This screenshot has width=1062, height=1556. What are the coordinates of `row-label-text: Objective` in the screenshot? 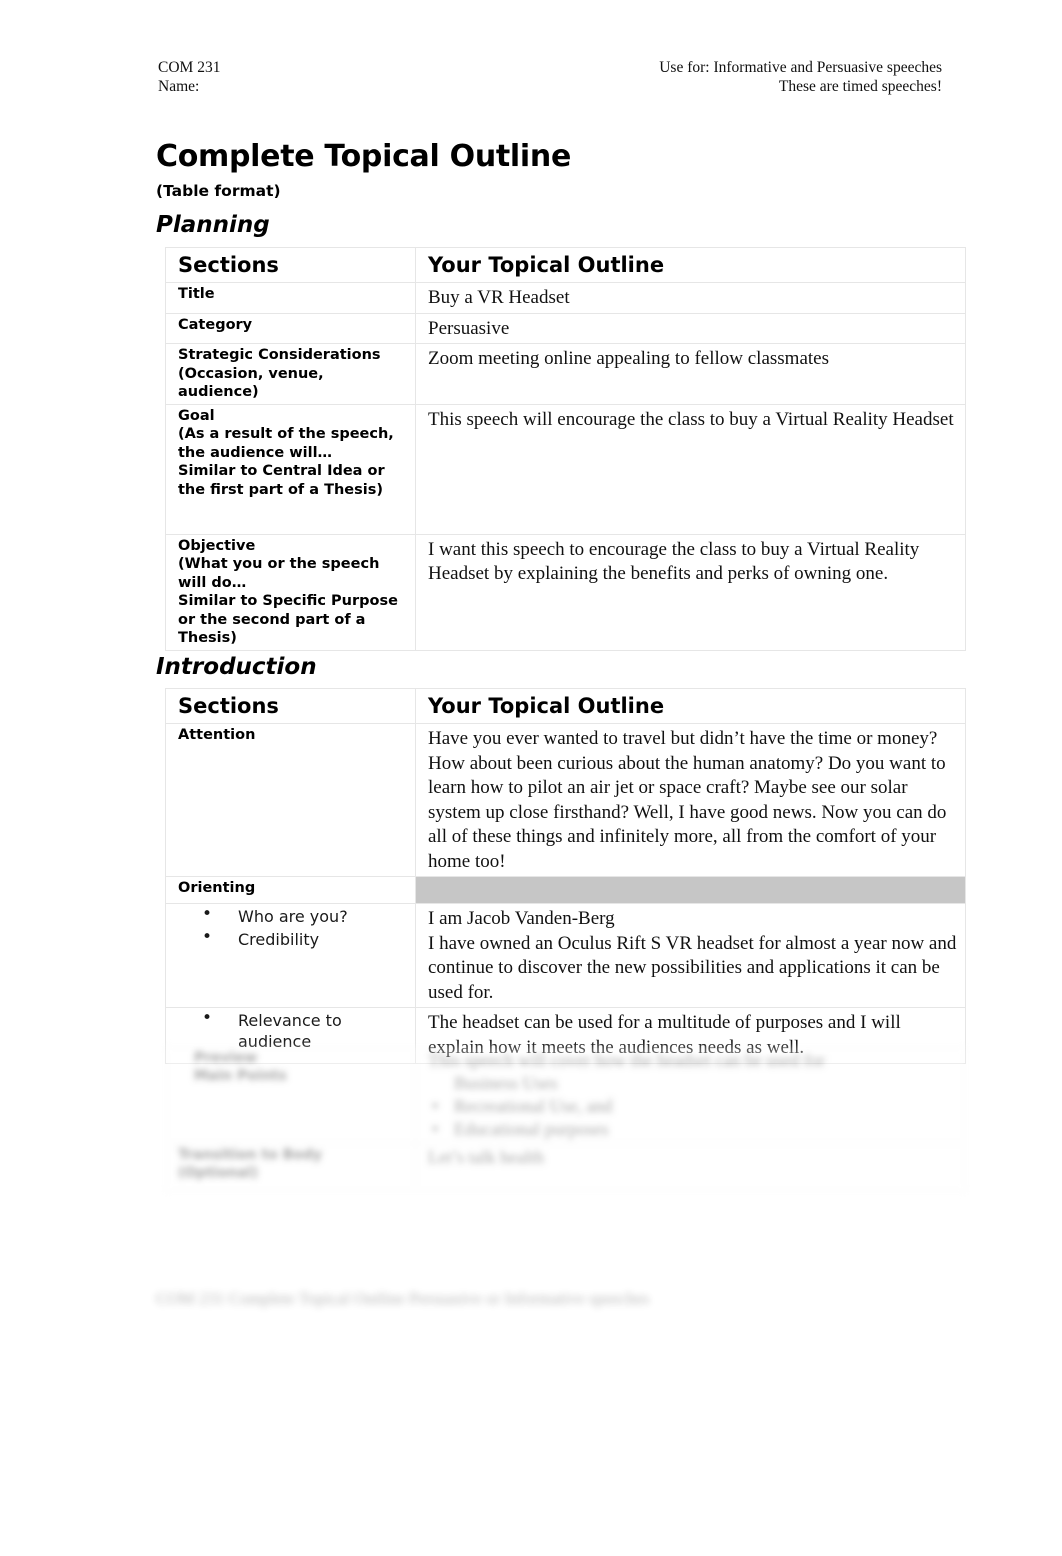 It's located at (217, 545).